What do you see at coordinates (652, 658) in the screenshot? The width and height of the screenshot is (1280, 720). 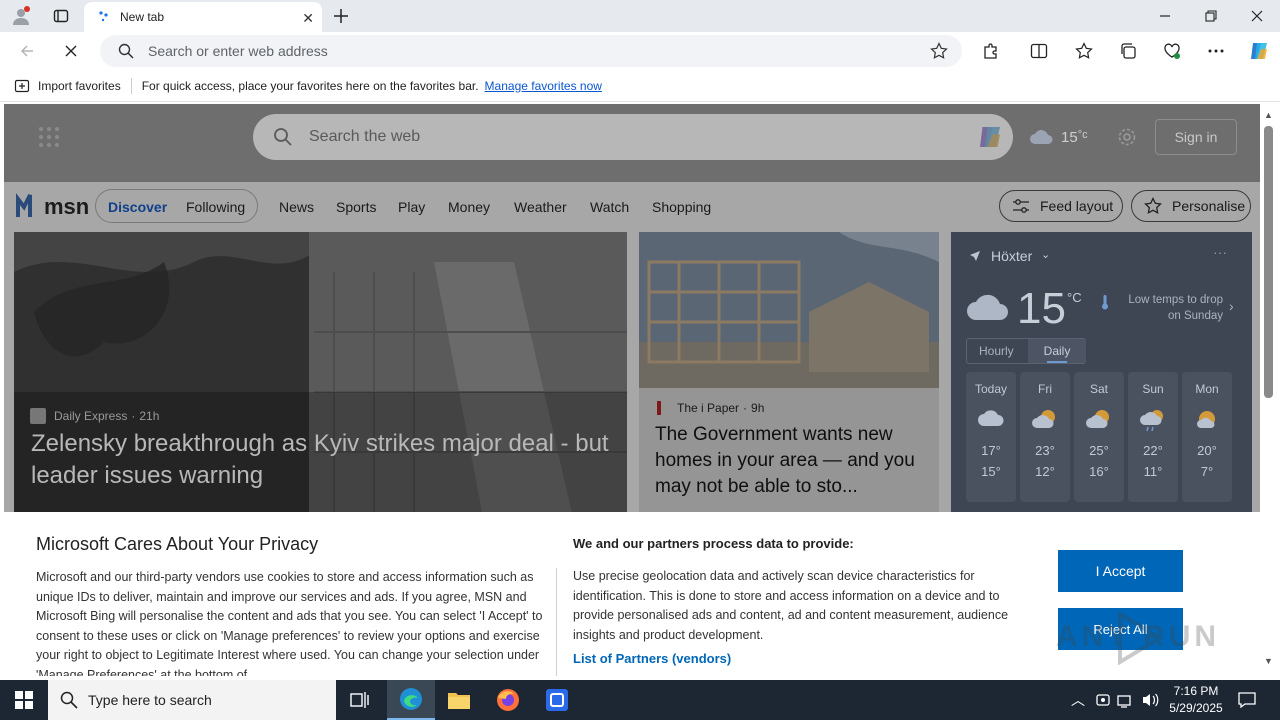 I see `partners-link: List of Partners (vendors)` at bounding box center [652, 658].